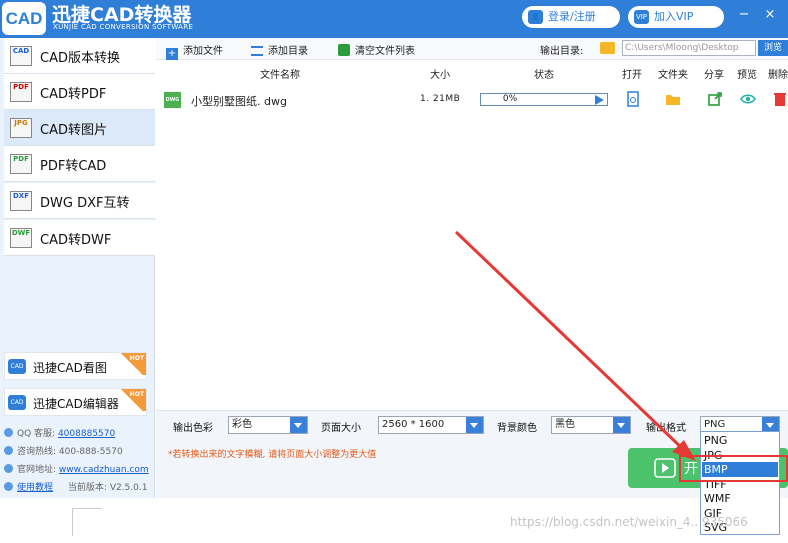 This screenshot has height=543, width=788. What do you see at coordinates (86, 434) in the screenshot?
I see `qq-link: 4008885570` at bounding box center [86, 434].